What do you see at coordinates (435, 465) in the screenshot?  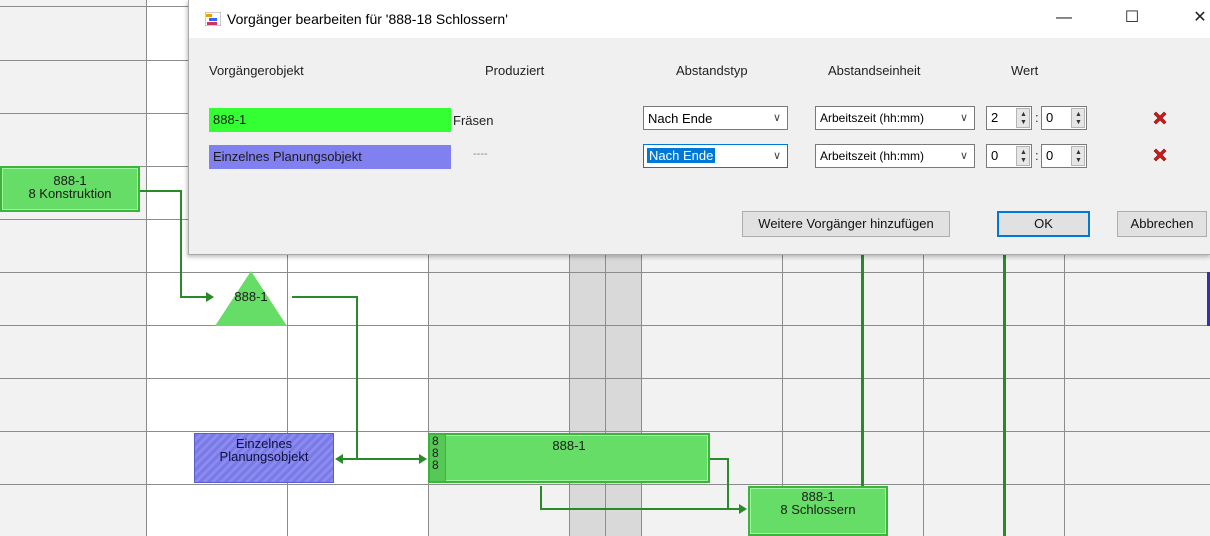 I see `task-side-label: 8` at bounding box center [435, 465].